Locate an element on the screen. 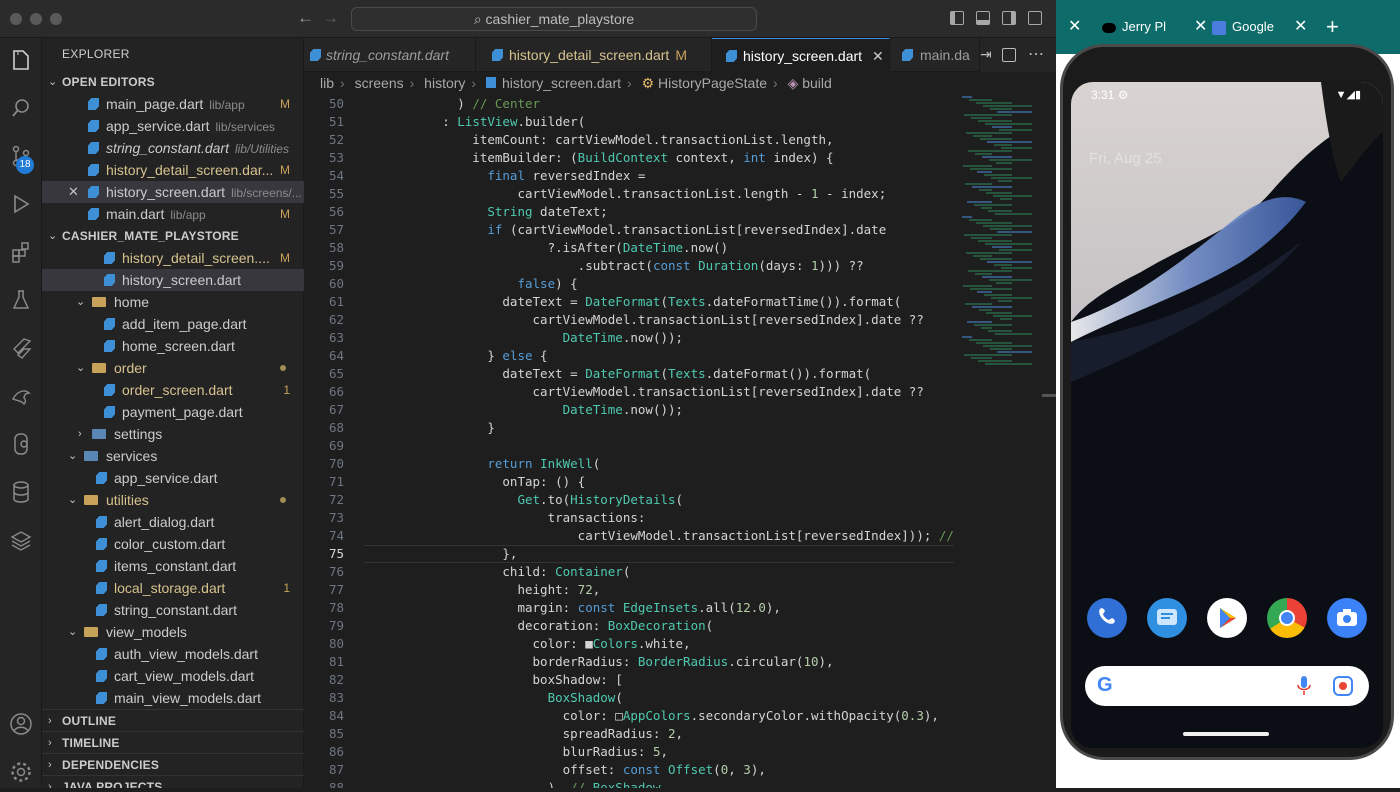 Image resolution: width=1400 pixels, height=792 pixels. tree-folder: ⌄ home is located at coordinates (173, 302).